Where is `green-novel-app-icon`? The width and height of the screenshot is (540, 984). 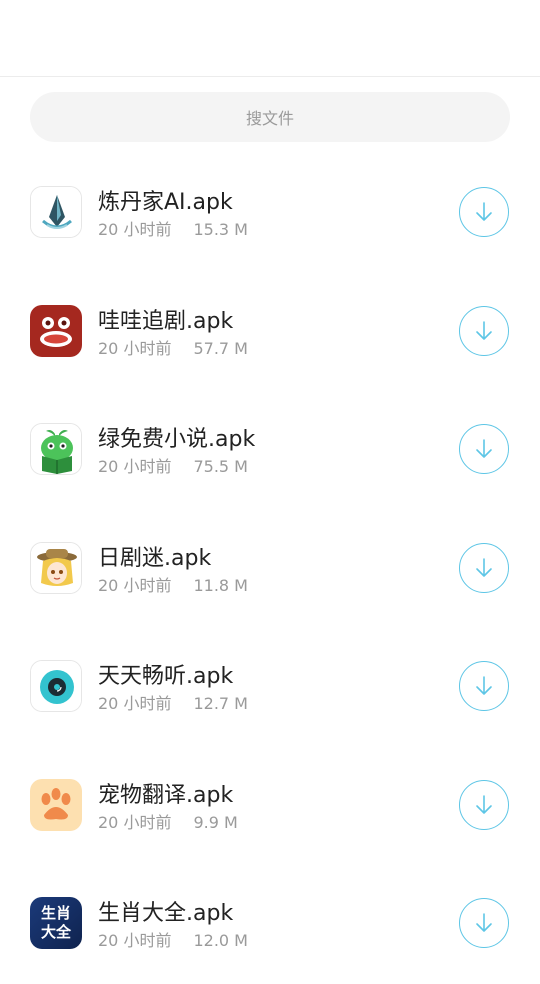 green-novel-app-icon is located at coordinates (56, 449).